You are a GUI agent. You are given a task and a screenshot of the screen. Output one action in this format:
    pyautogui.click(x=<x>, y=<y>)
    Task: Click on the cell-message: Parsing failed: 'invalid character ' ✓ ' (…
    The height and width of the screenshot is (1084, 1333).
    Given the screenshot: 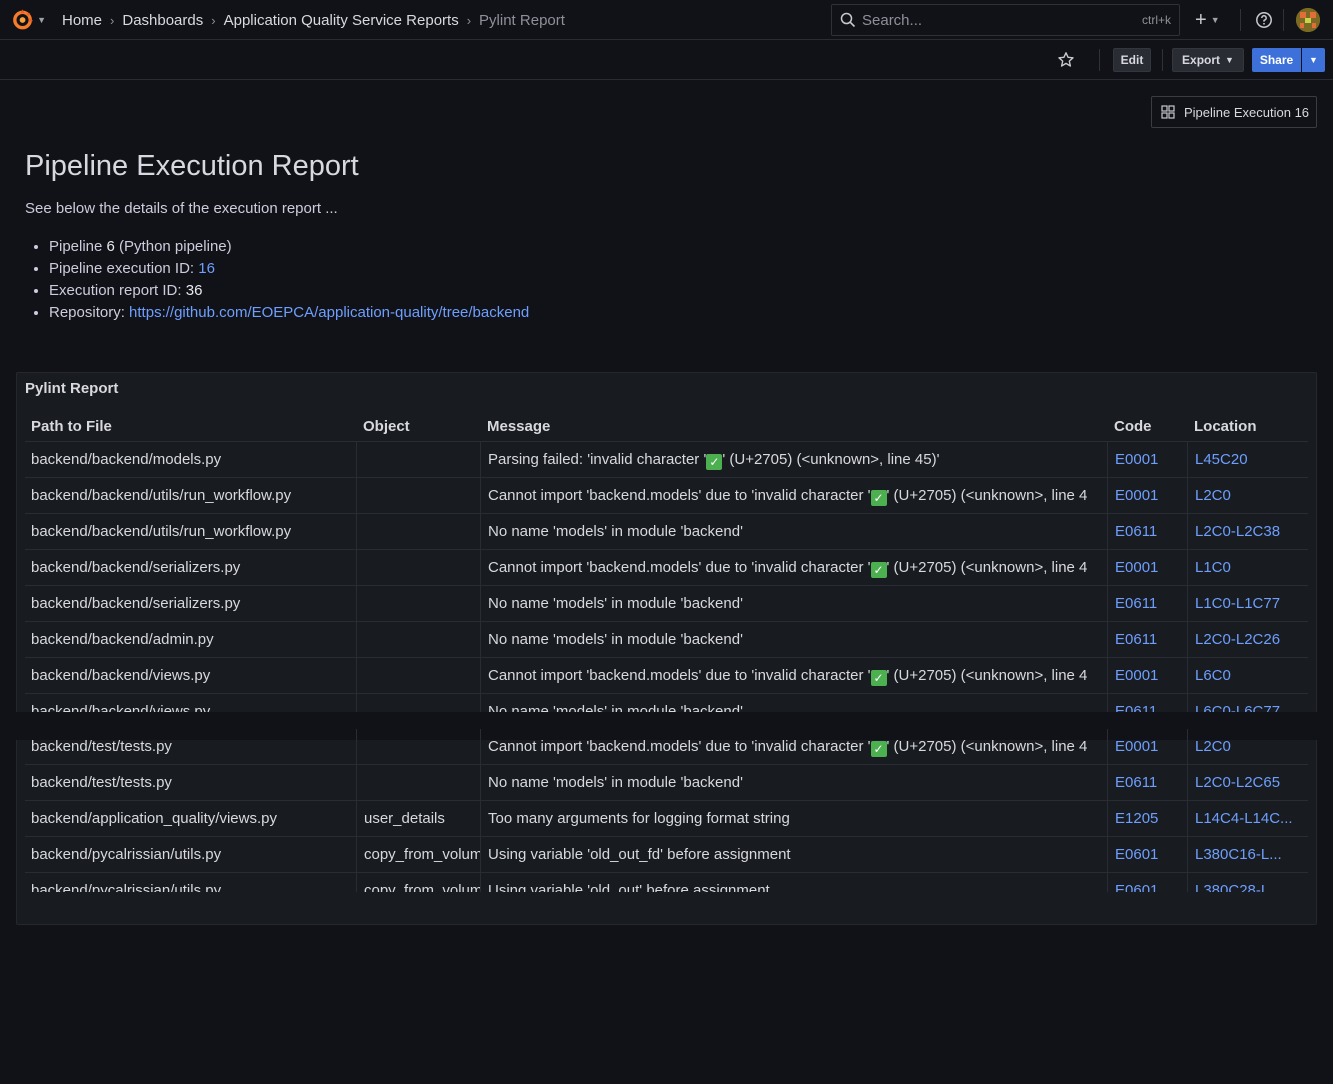 What is the action you would take?
    pyautogui.click(x=793, y=459)
    